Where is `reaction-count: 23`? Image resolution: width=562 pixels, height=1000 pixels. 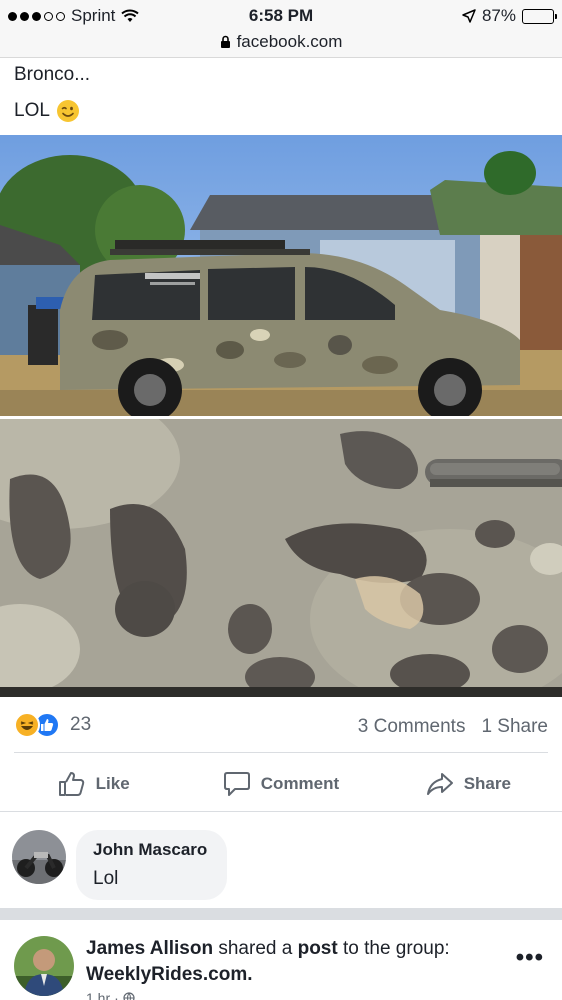
reaction-count: 23 is located at coordinates (81, 724).